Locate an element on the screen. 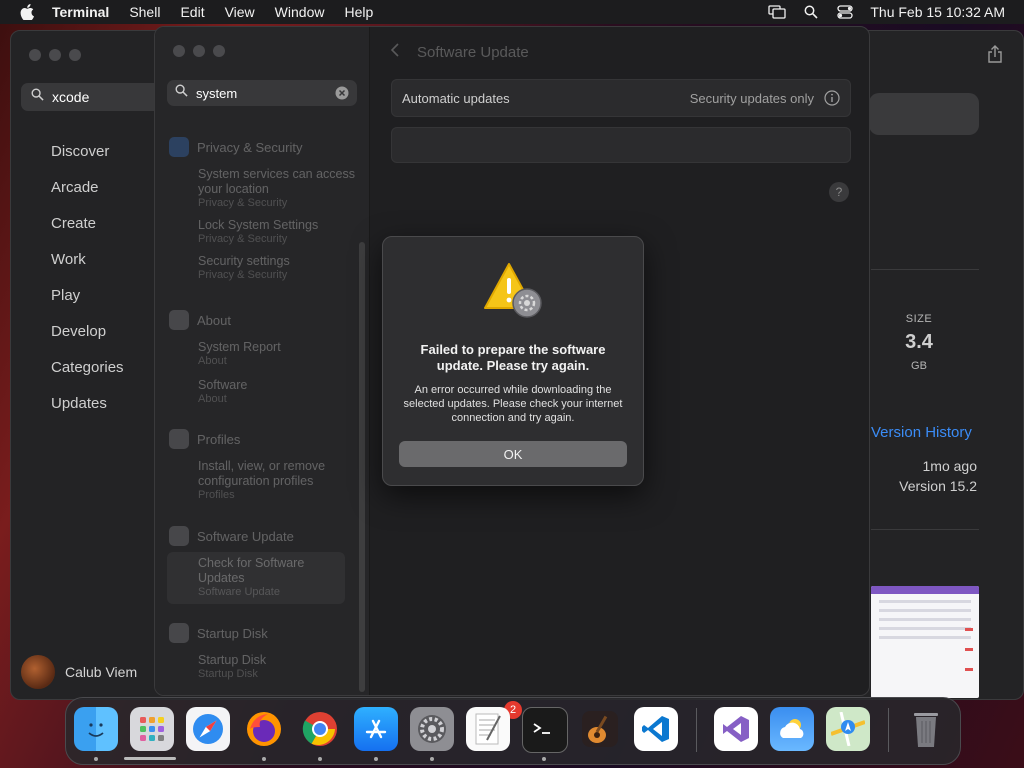  menu-help: Help is located at coordinates (358, 12).